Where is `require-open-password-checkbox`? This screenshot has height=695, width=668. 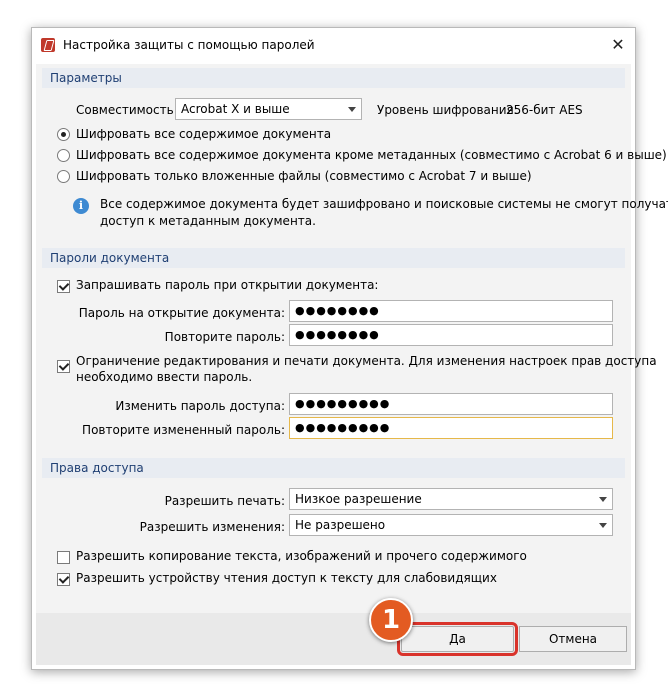
require-open-password-checkbox is located at coordinates (63, 286).